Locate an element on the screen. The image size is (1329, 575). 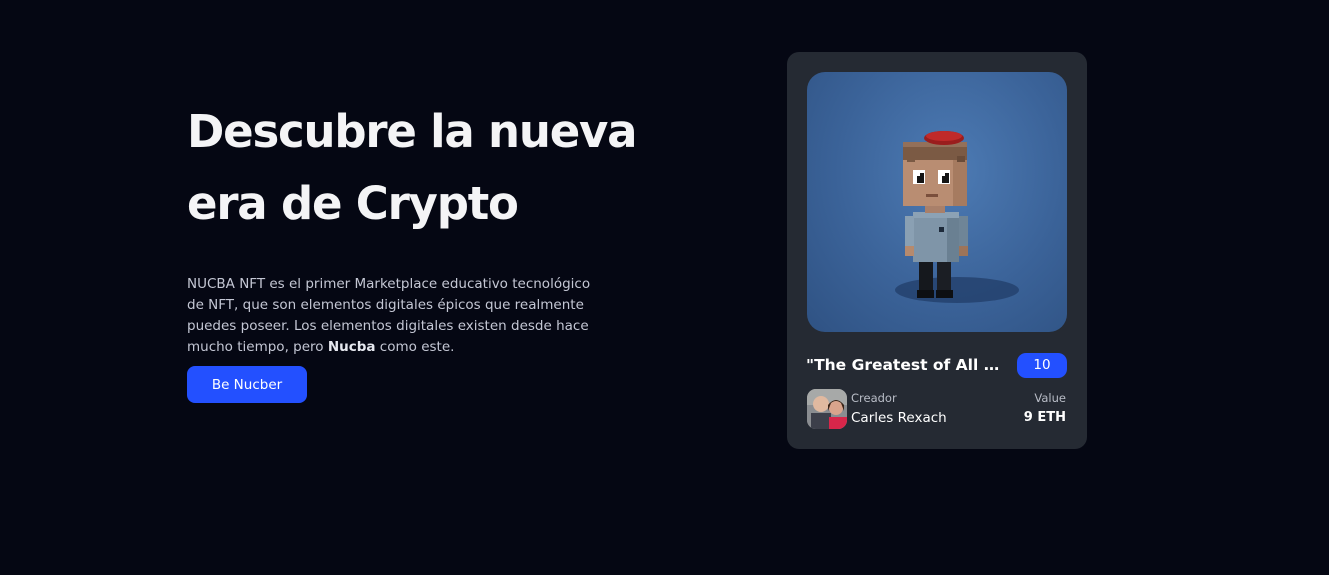
value-amount: 9 ETH is located at coordinates (1044, 417).